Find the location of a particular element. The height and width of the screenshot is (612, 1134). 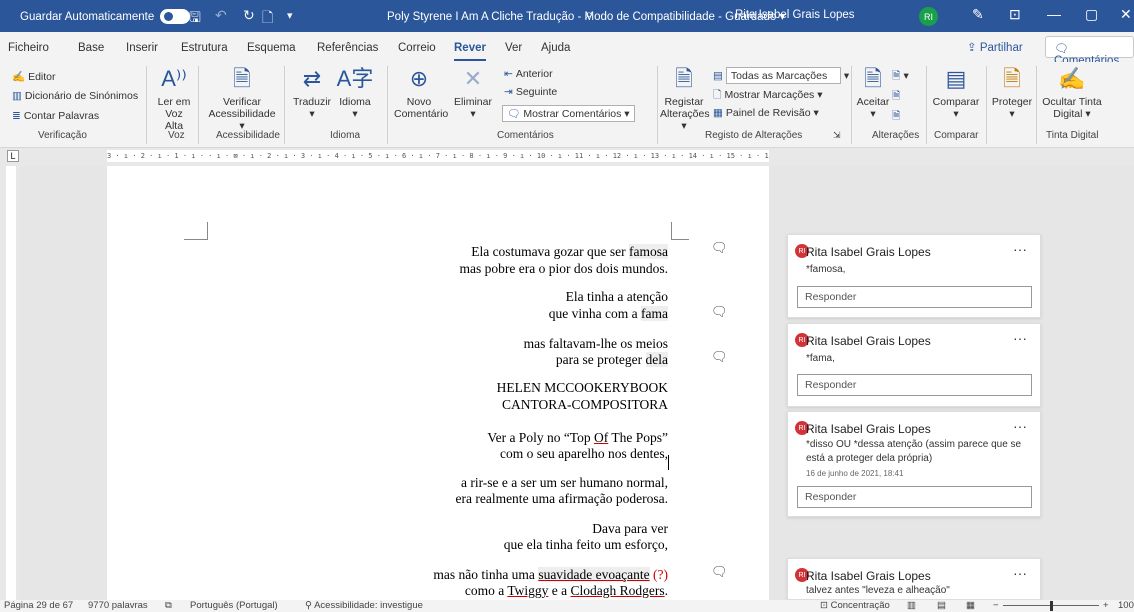

user-name: Rita Isabel Grais Lopes is located at coordinates (795, 15).